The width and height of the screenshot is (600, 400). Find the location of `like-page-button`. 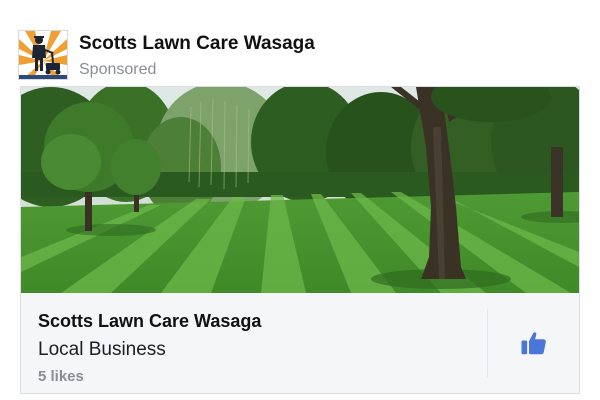

like-page-button is located at coordinates (534, 343).